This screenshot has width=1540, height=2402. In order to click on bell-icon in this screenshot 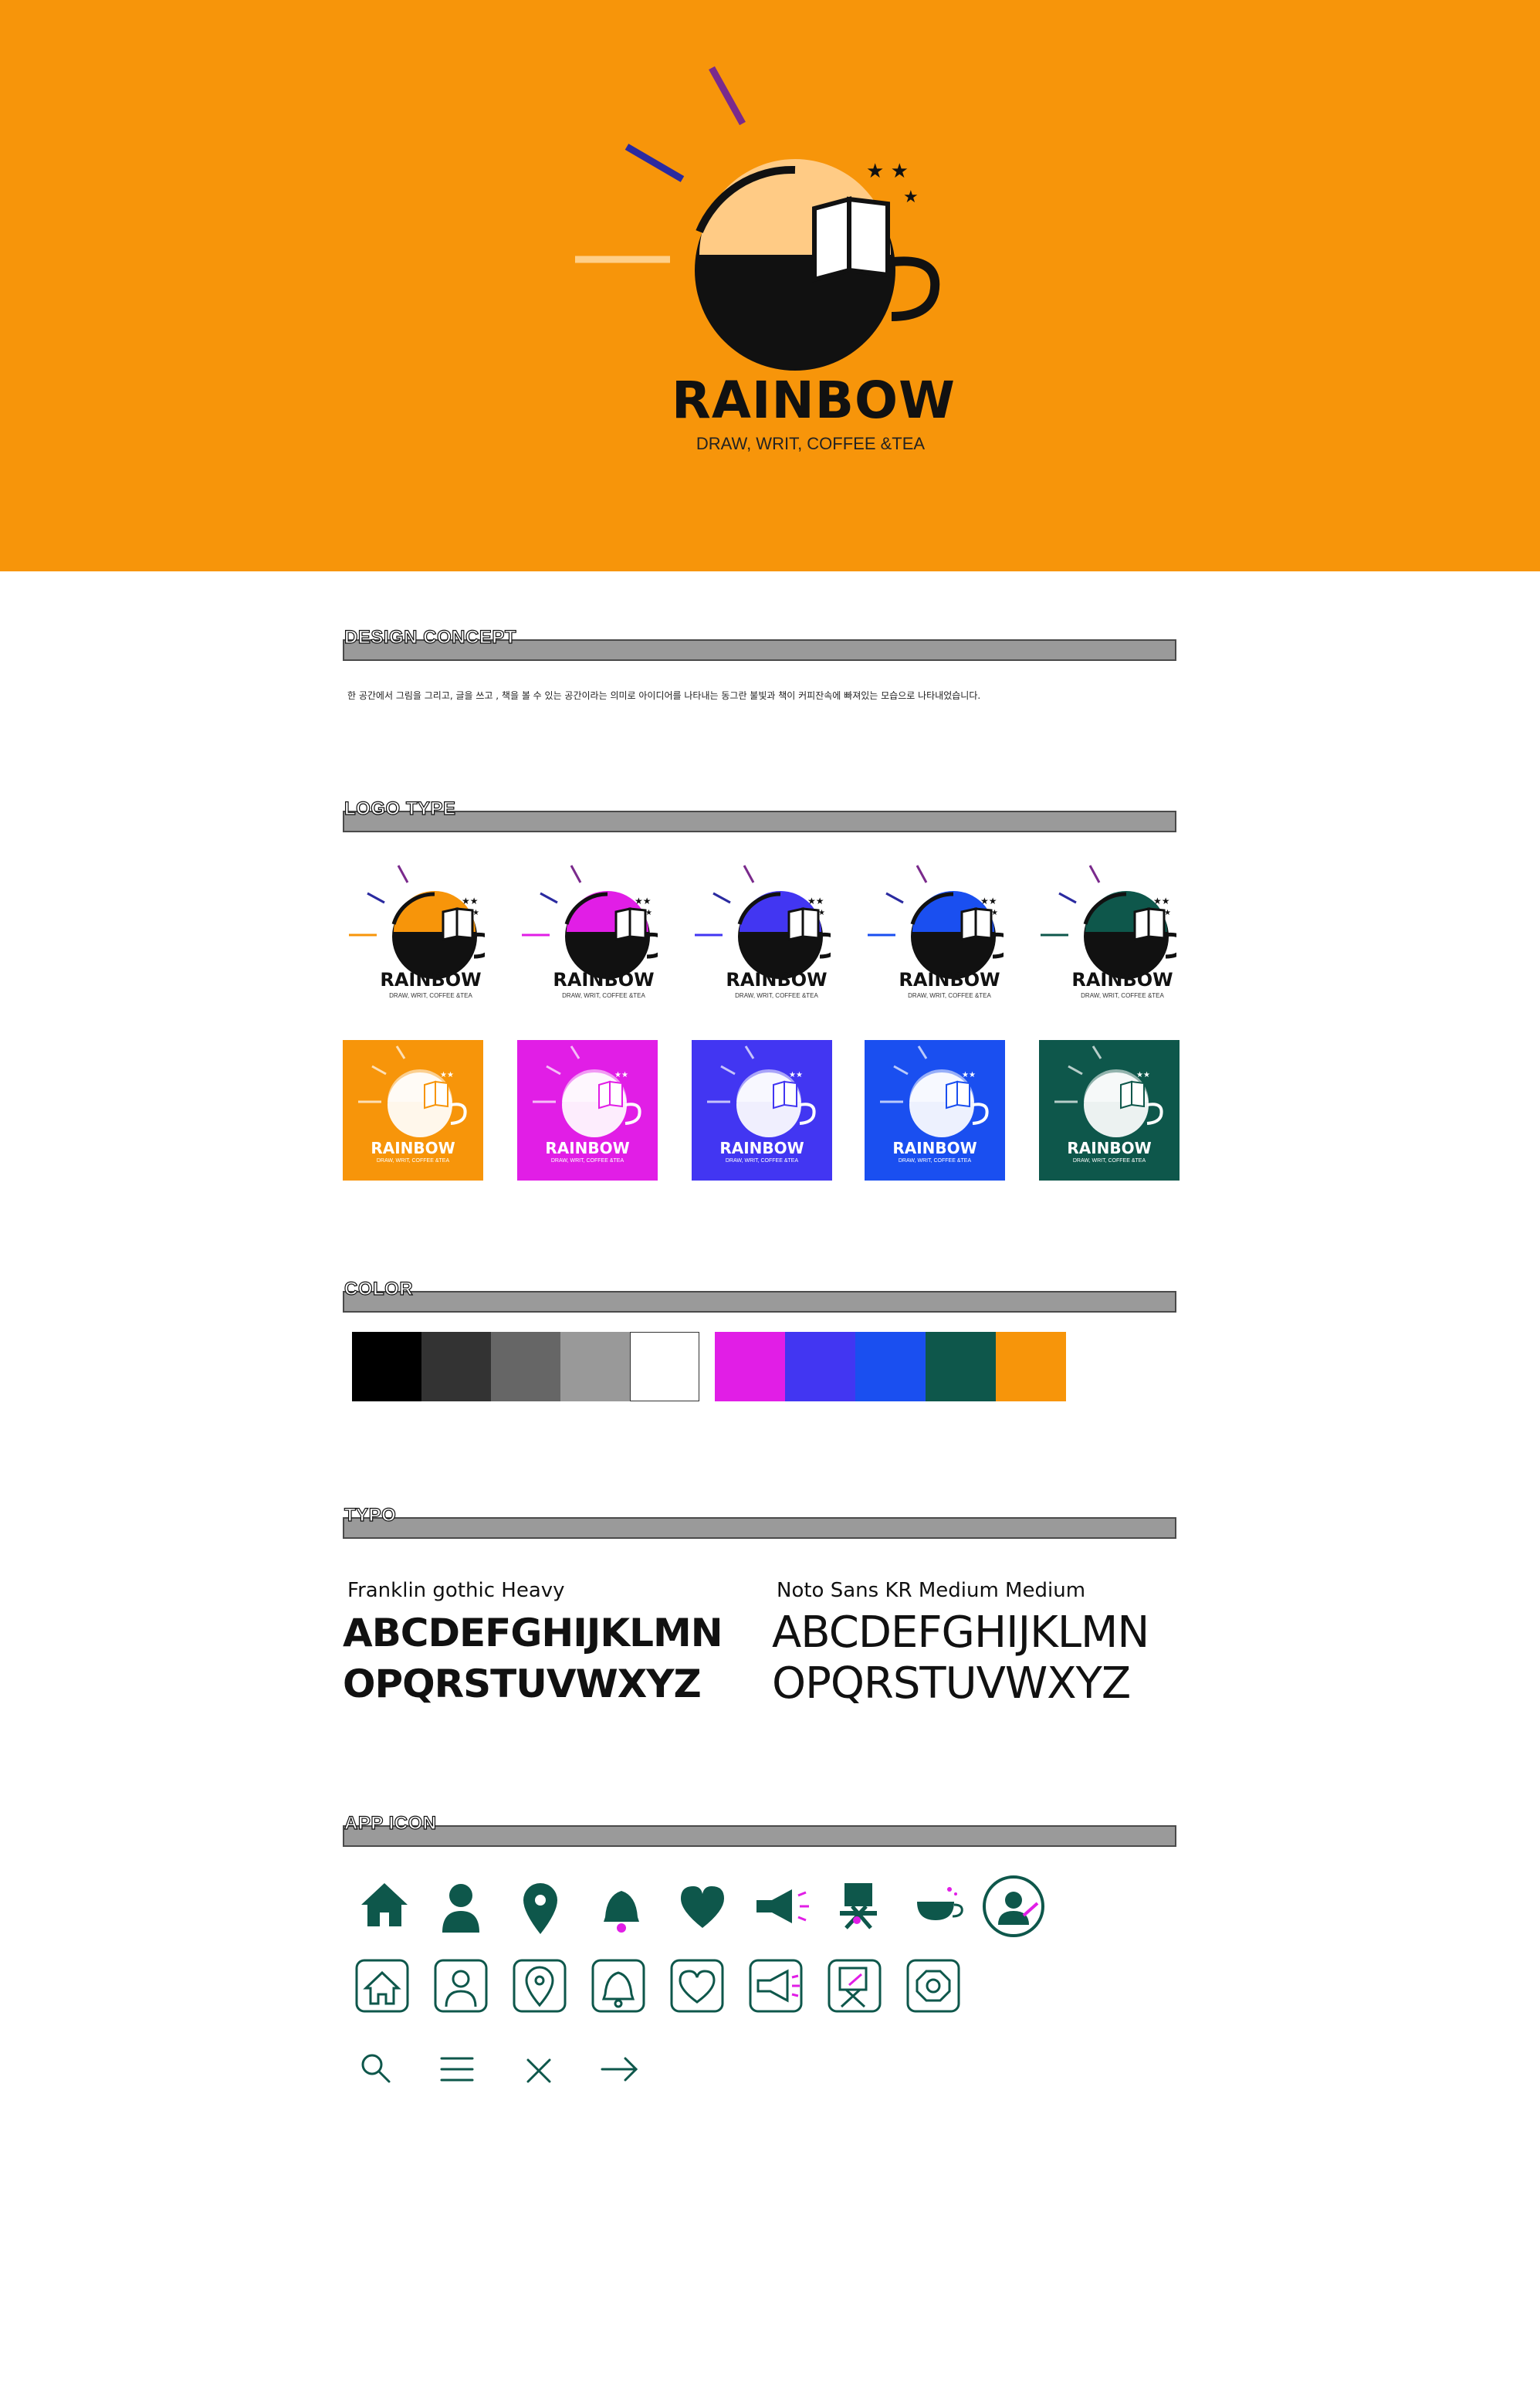, I will do `click(621, 1912)`.